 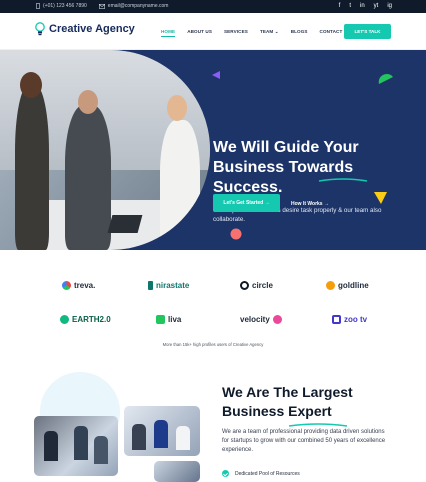 I want to click on brand-velocity: velocity, so click(x=261, y=319).